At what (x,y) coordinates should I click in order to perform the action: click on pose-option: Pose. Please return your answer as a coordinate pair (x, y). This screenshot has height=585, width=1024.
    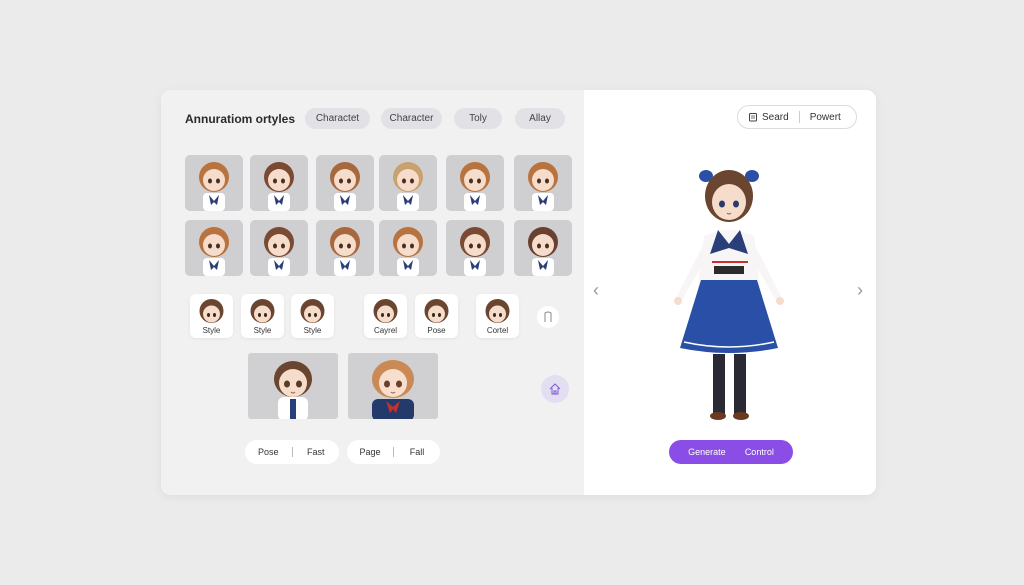
    Looking at the image, I should click on (268, 452).